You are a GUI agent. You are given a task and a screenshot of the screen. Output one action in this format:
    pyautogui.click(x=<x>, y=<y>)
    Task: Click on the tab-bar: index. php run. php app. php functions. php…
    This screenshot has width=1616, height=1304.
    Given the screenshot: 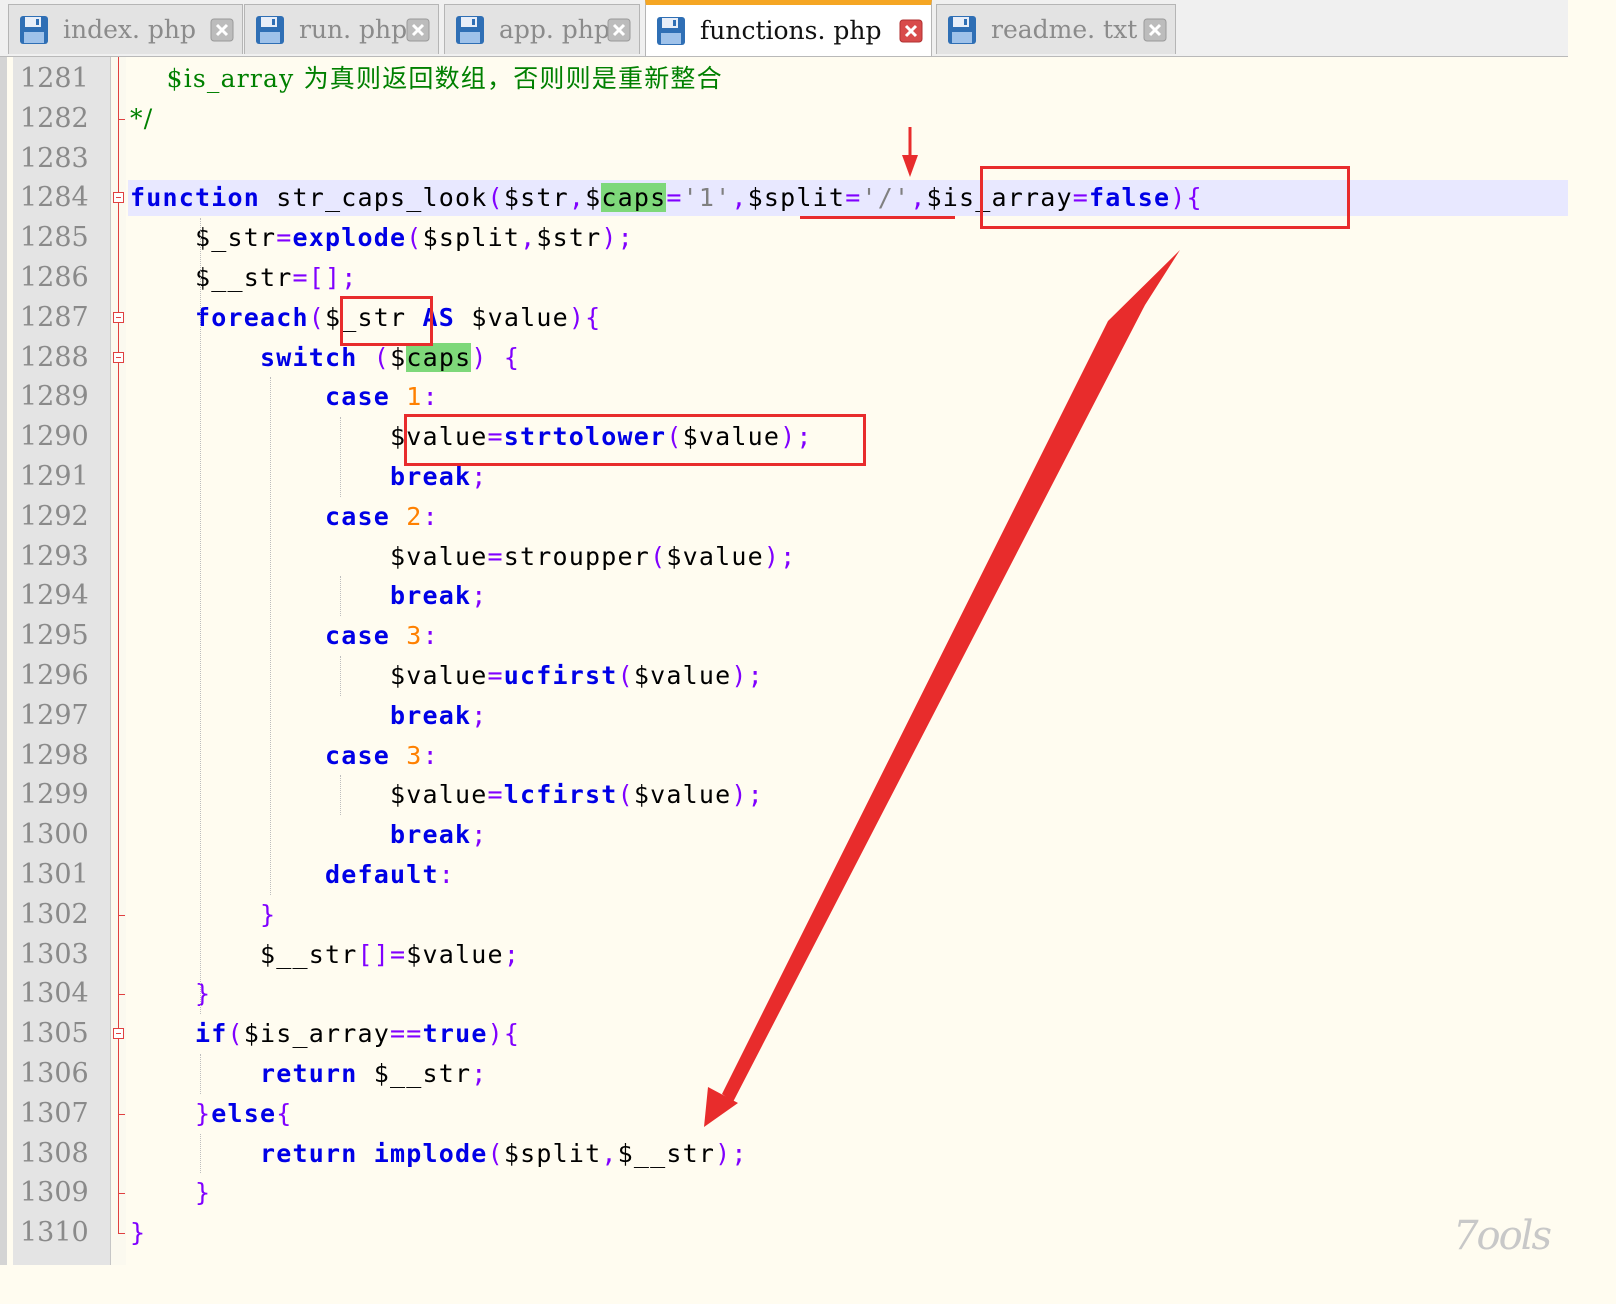 What is the action you would take?
    pyautogui.click(x=784, y=28)
    